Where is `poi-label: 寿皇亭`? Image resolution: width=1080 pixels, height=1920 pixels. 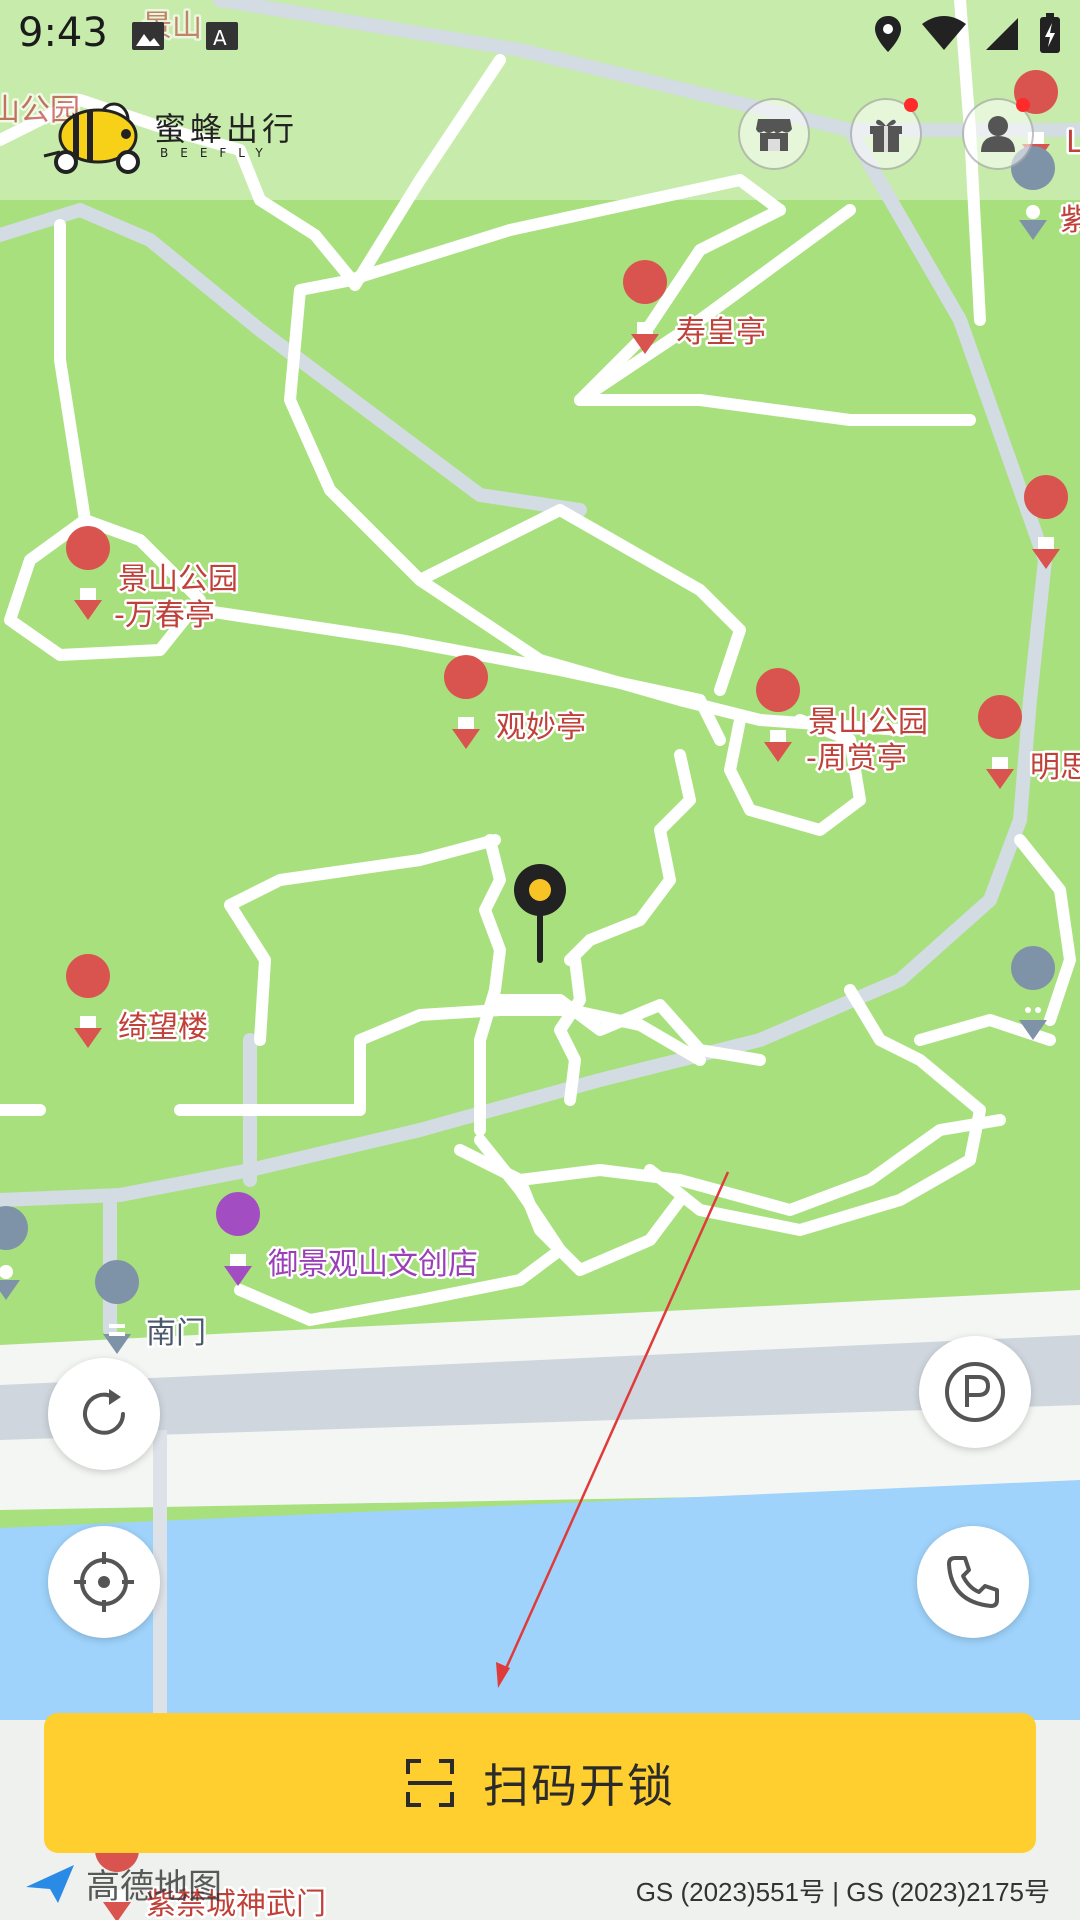
poi-label: 寿皇亭 is located at coordinates (721, 332).